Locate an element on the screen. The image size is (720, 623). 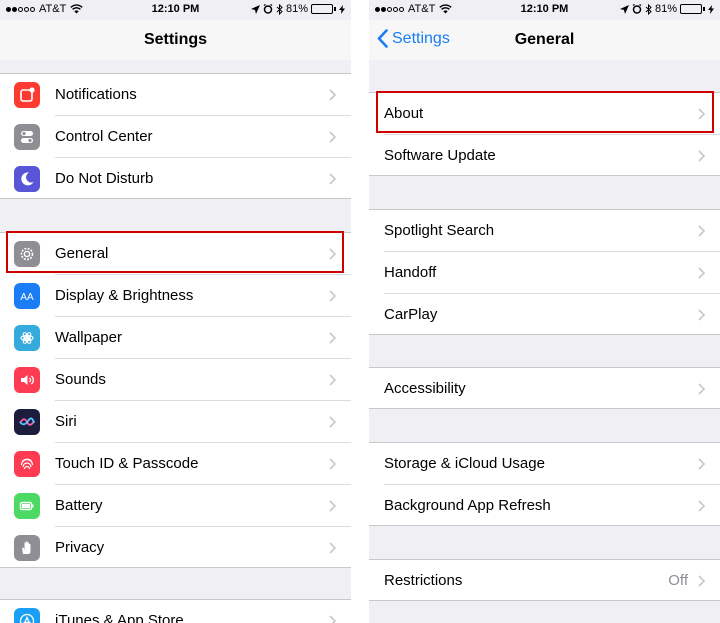
row-label: Display & Brightness is located at coordinates (124, 295).